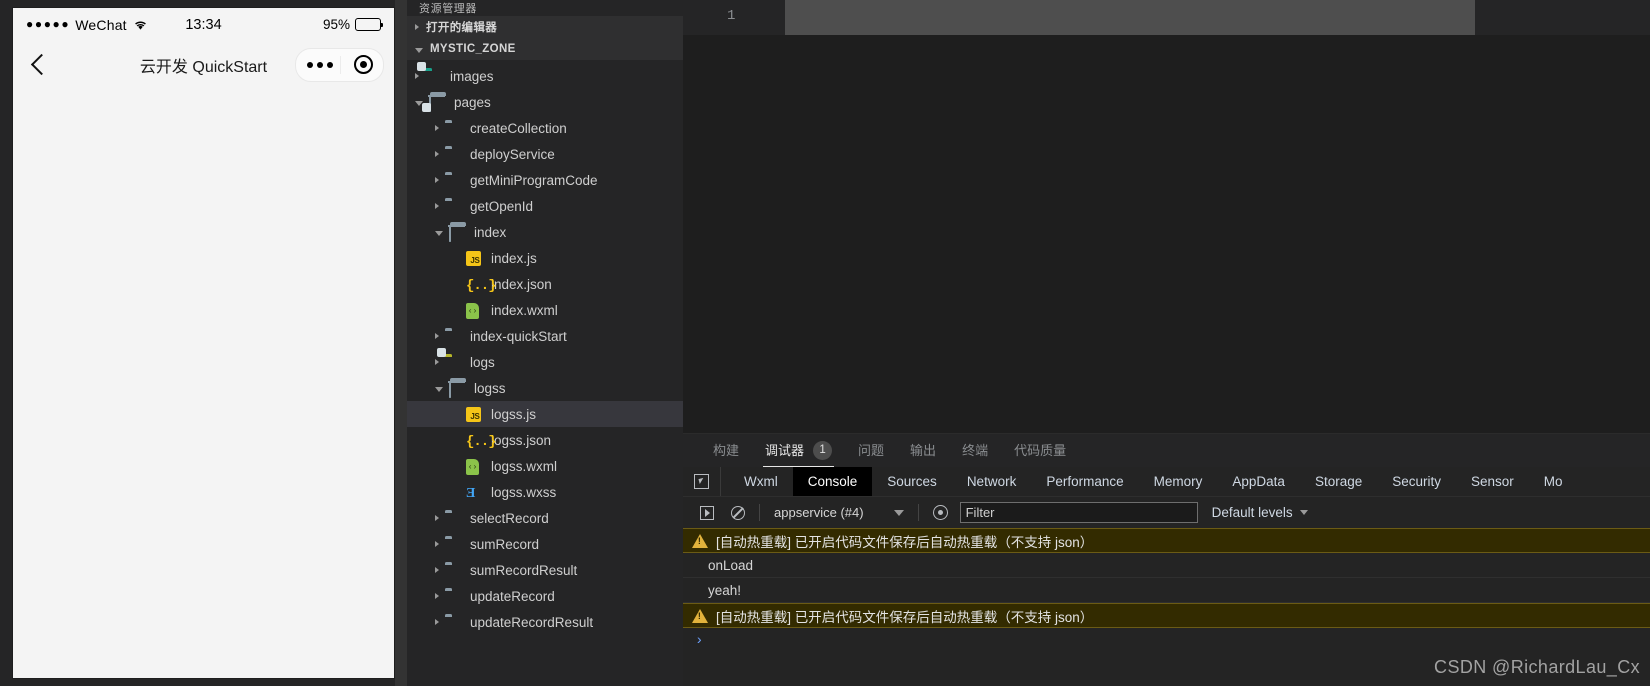 This screenshot has height=686, width=1650. What do you see at coordinates (474, 258) in the screenshot?
I see `js-file-icon: JS` at bounding box center [474, 258].